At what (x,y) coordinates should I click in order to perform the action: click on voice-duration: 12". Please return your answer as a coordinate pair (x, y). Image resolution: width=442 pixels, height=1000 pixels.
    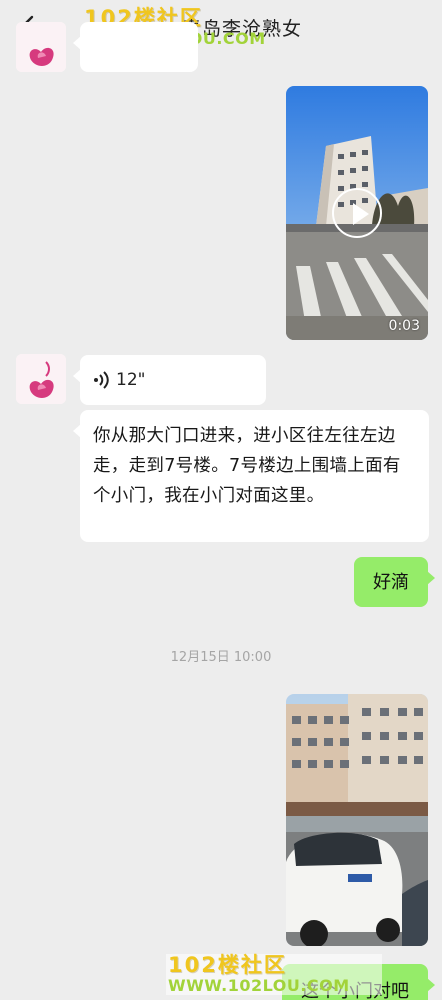
    Looking at the image, I should click on (131, 380).